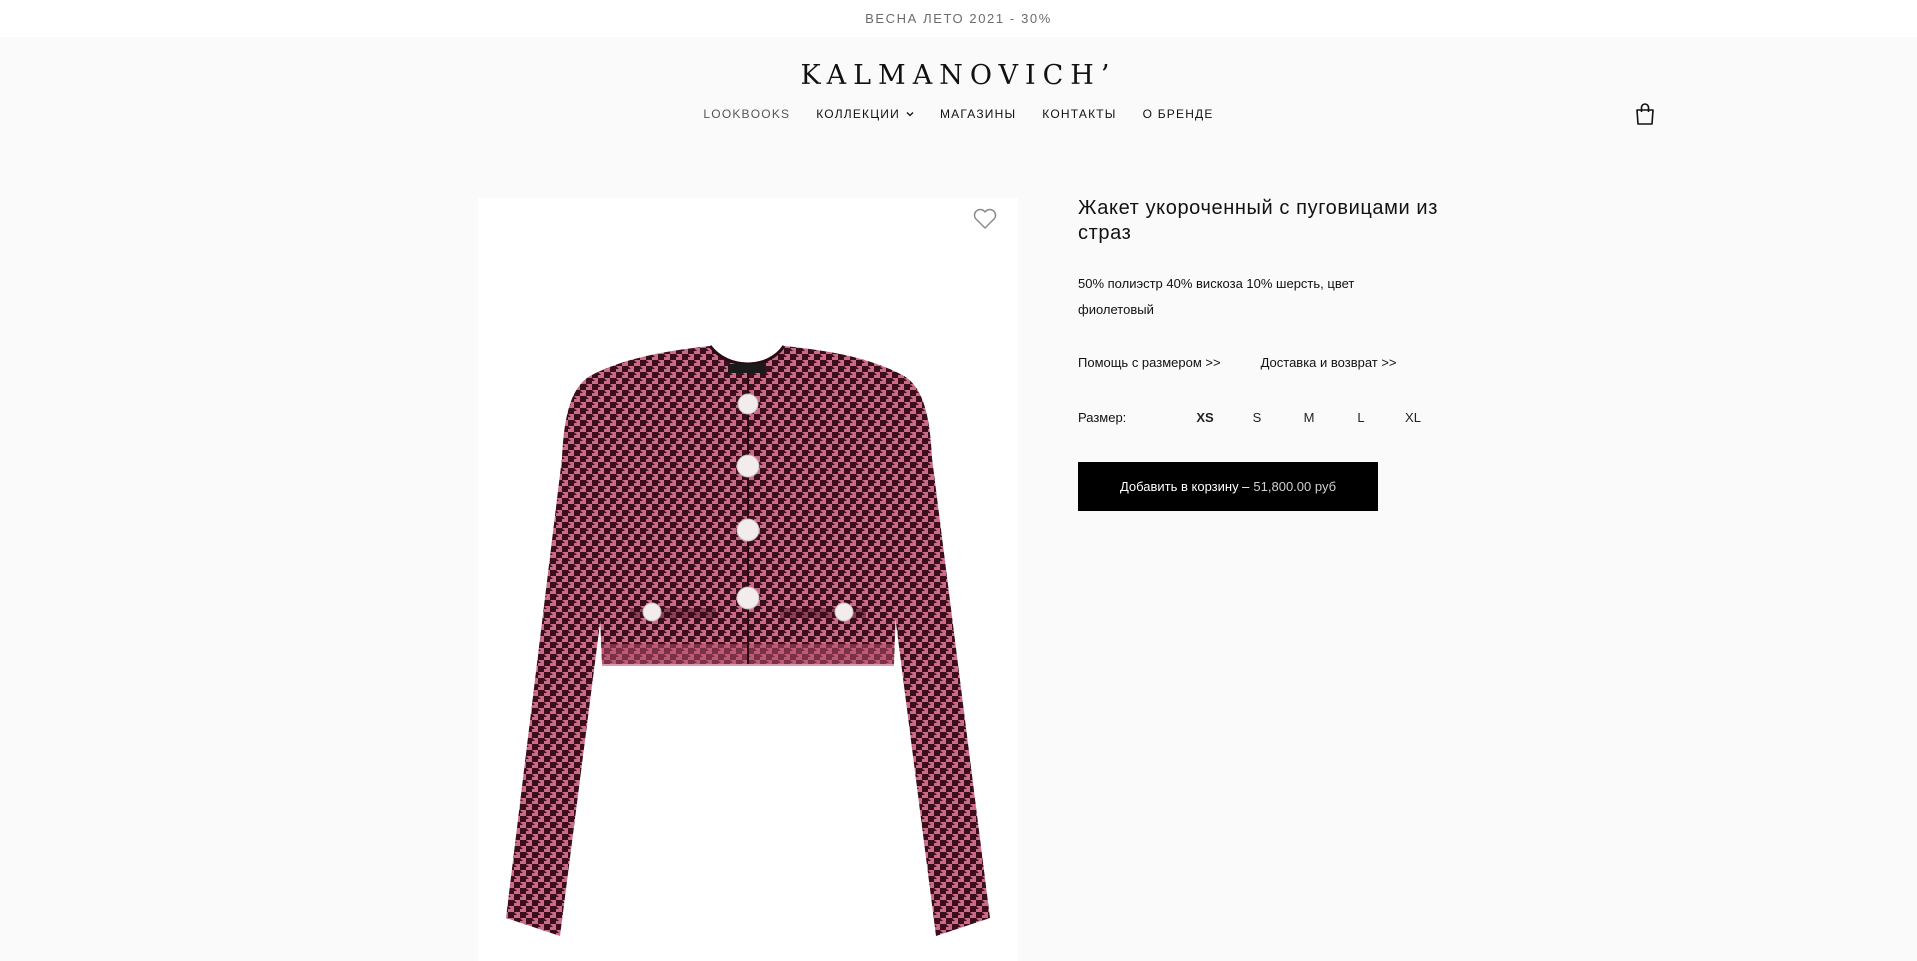 This screenshot has height=961, width=1917. I want to click on nav-lookbooks: LOOKBOOKS, so click(746, 114).